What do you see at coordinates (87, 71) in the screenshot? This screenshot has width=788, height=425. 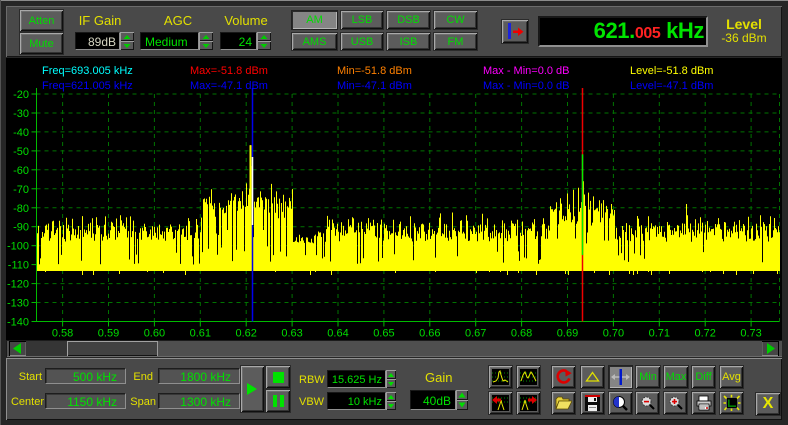 I see `svg-text: Freq=693.005 kHz` at bounding box center [87, 71].